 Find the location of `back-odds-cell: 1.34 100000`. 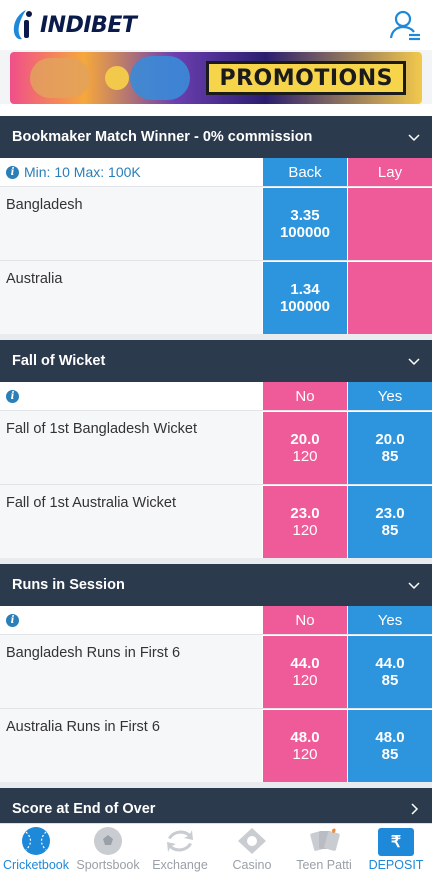

back-odds-cell: 1.34 100000 is located at coordinates (304, 297).